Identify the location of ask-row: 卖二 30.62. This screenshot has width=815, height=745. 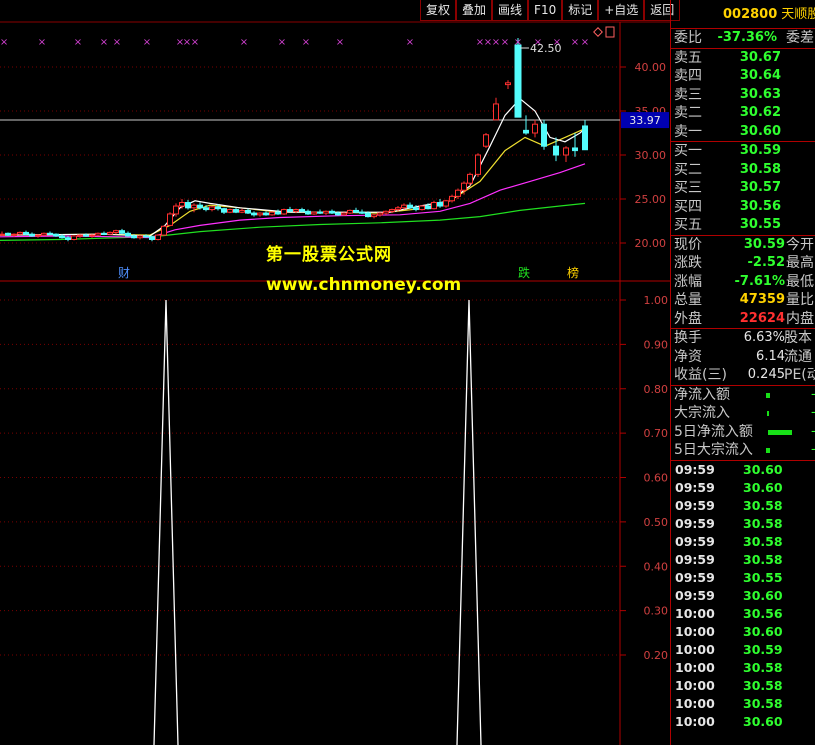
(743, 113).